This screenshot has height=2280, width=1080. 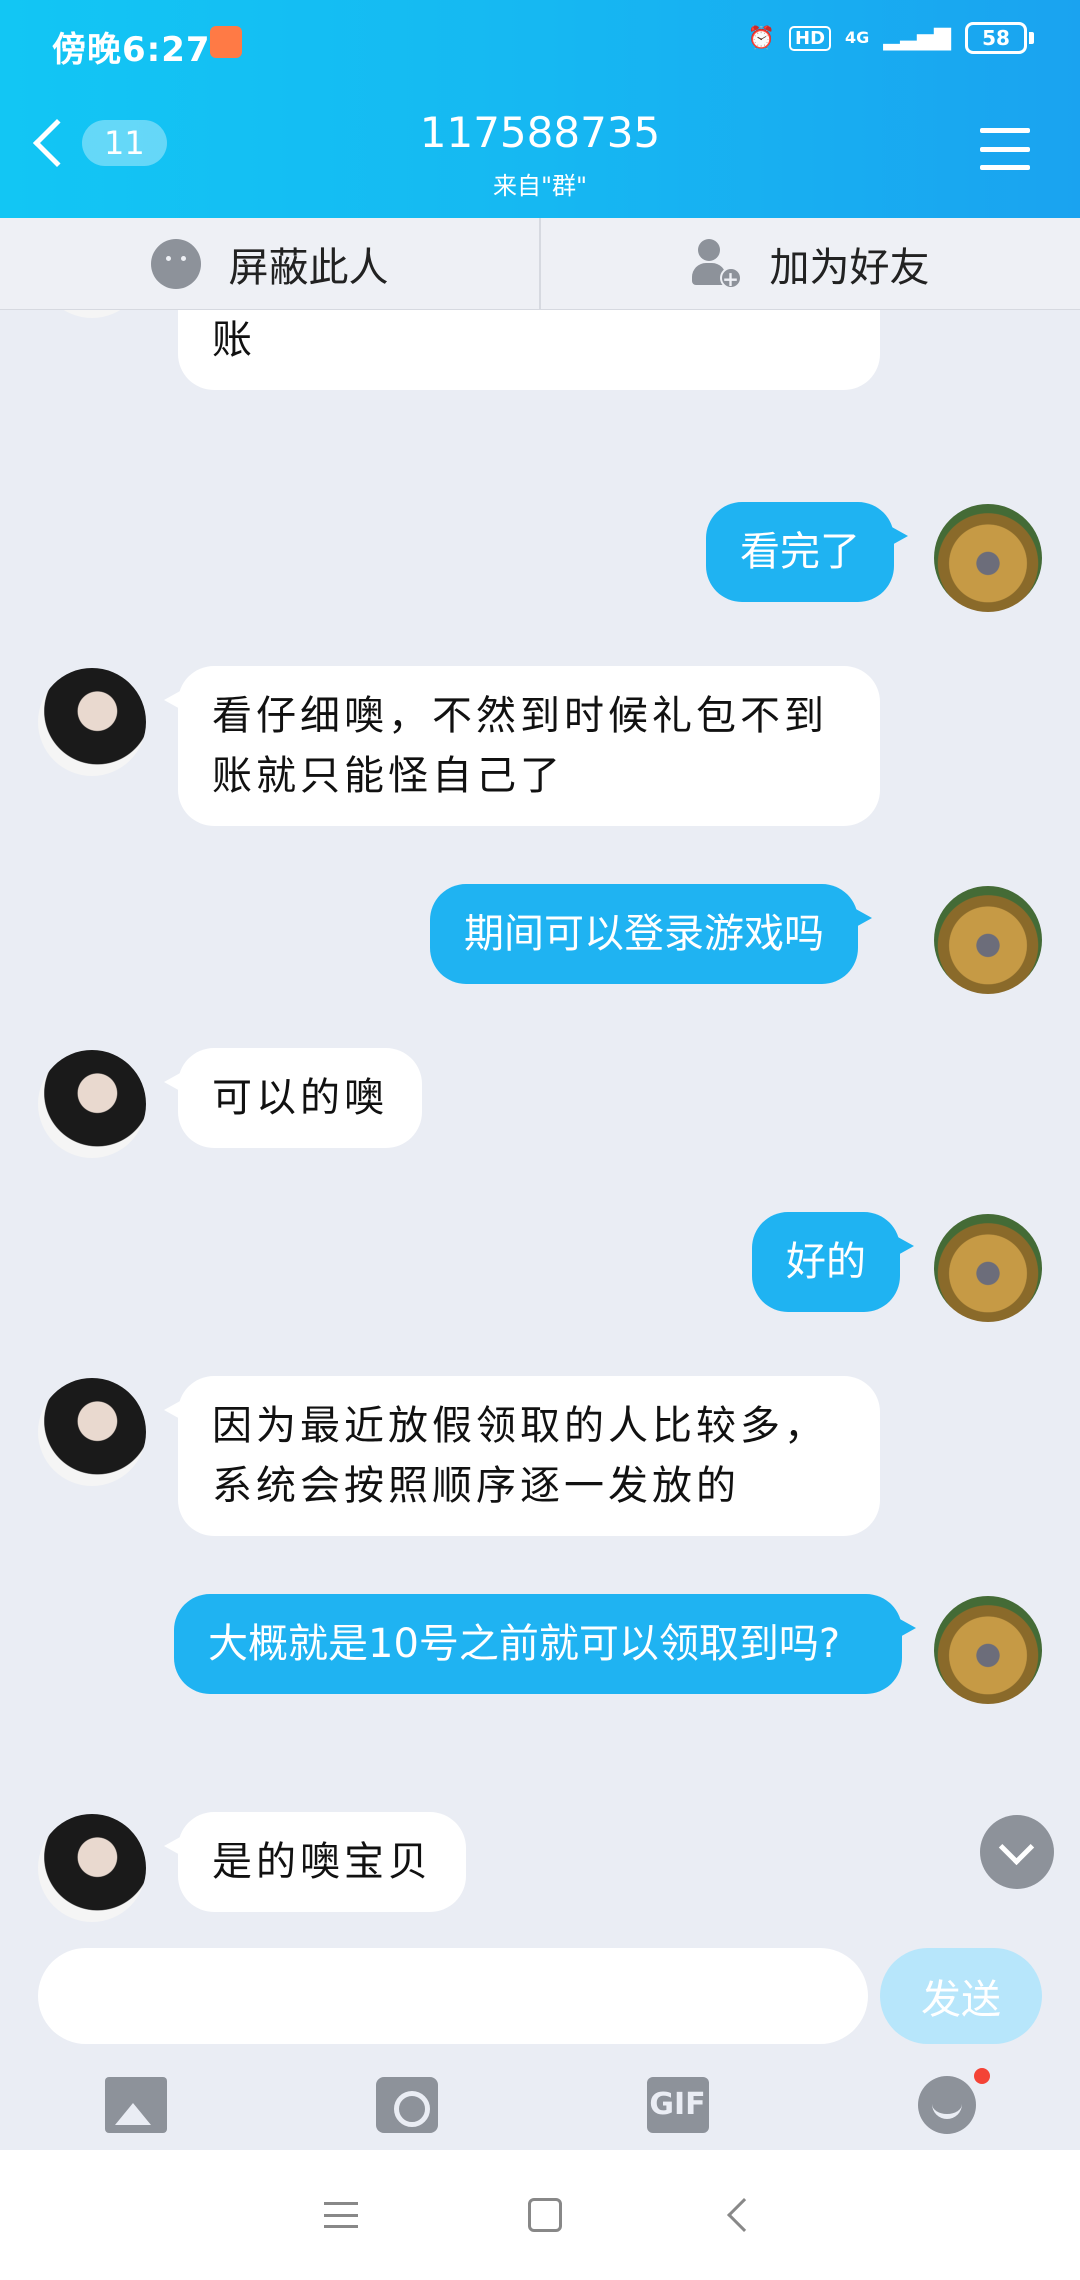 I want to click on camera-icon, so click(x=406, y=2105).